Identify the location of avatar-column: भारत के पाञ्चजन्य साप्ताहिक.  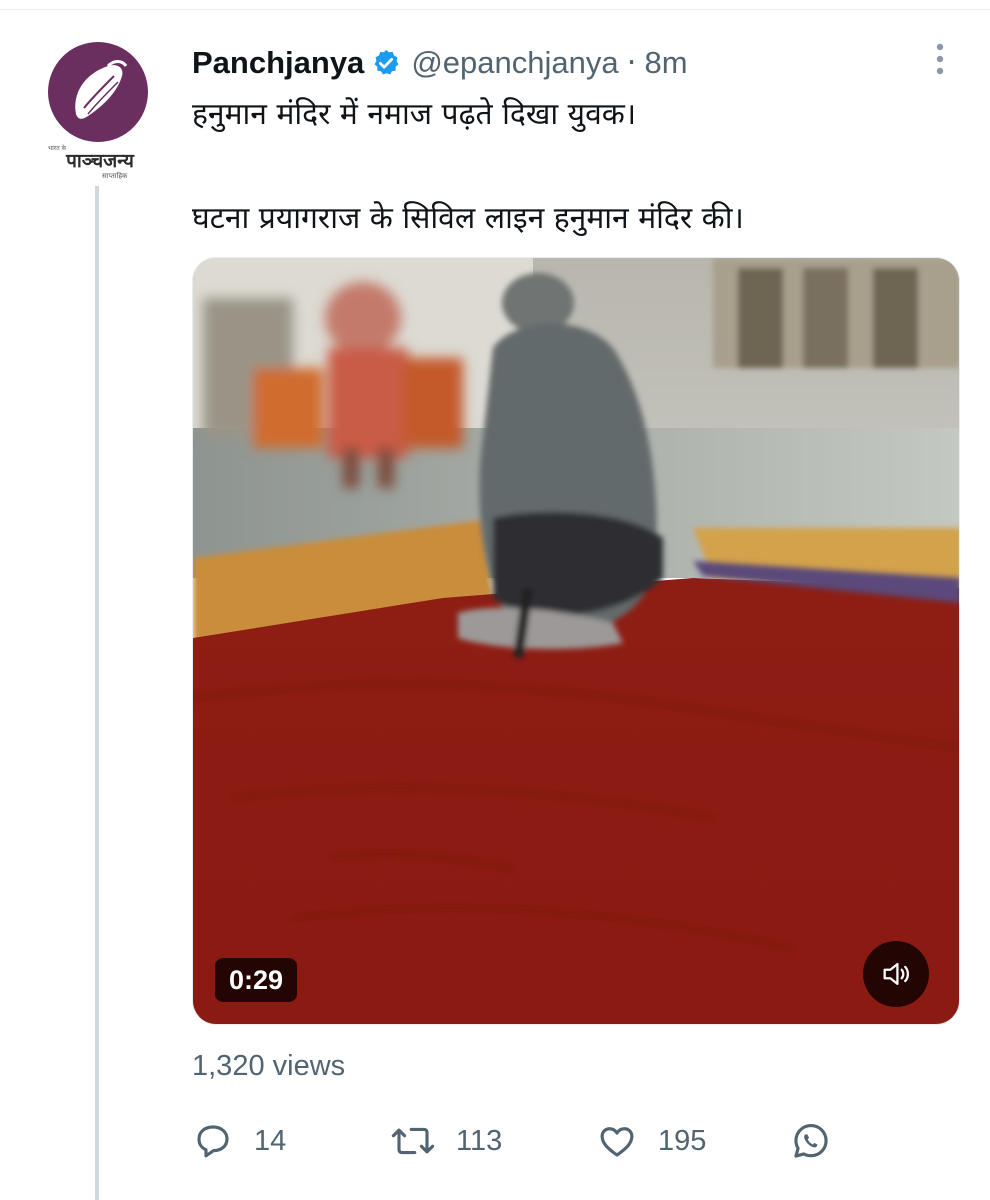
(98, 110).